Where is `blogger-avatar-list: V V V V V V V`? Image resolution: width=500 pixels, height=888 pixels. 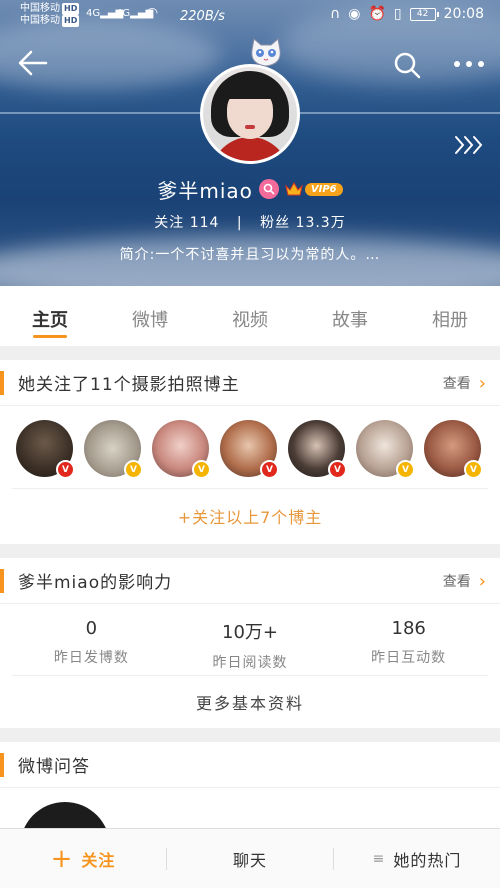
blogger-avatar-list: V V V V V V V is located at coordinates (250, 447).